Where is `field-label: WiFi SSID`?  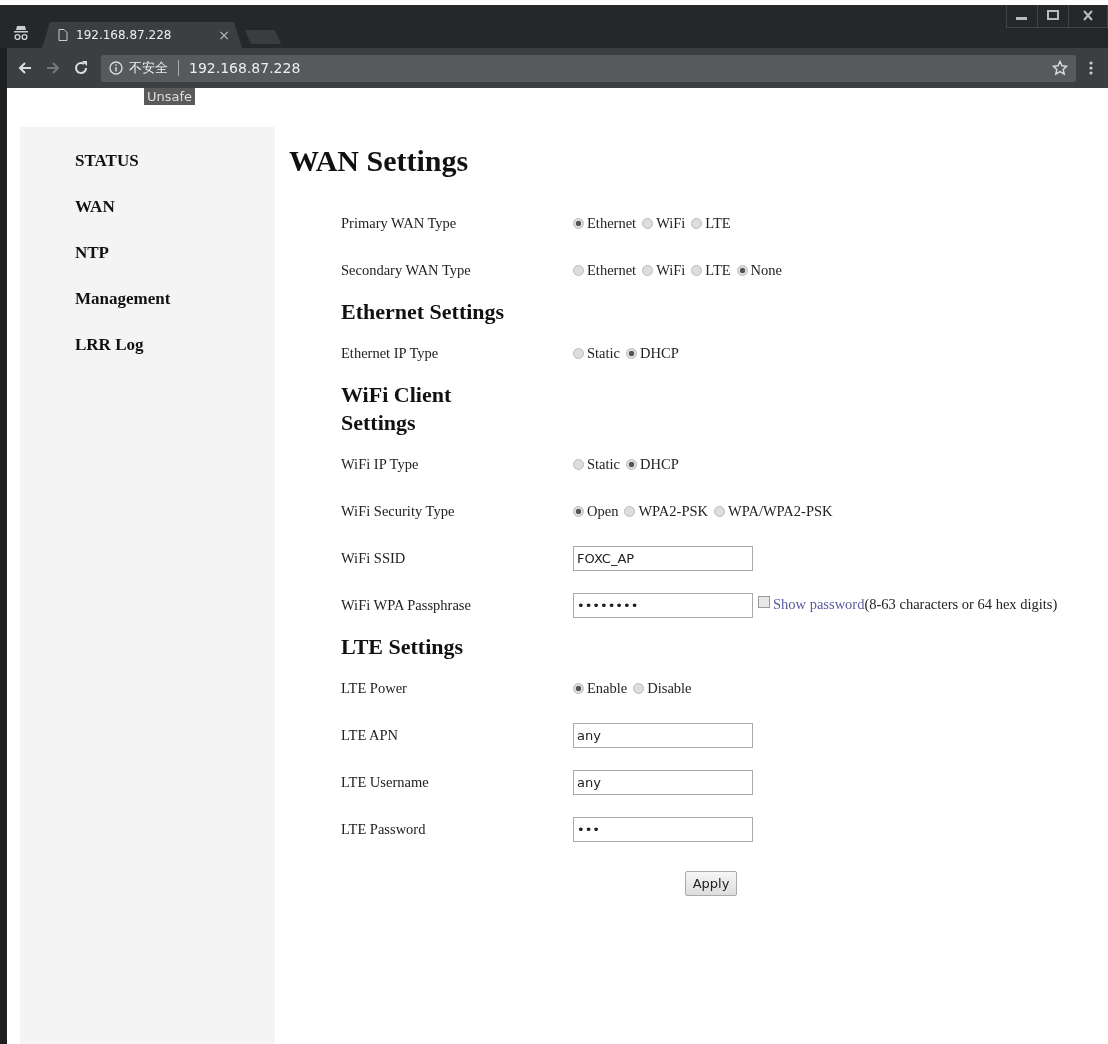 field-label: WiFi SSID is located at coordinates (373, 558).